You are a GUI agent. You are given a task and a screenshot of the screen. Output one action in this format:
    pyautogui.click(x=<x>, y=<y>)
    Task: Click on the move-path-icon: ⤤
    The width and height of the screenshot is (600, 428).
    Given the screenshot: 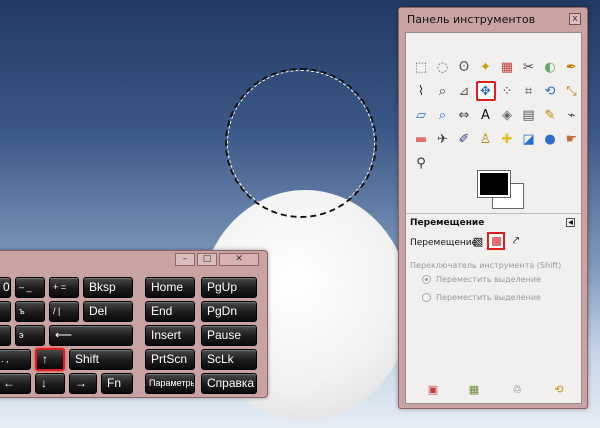 What is the action you would take?
    pyautogui.click(x=516, y=241)
    